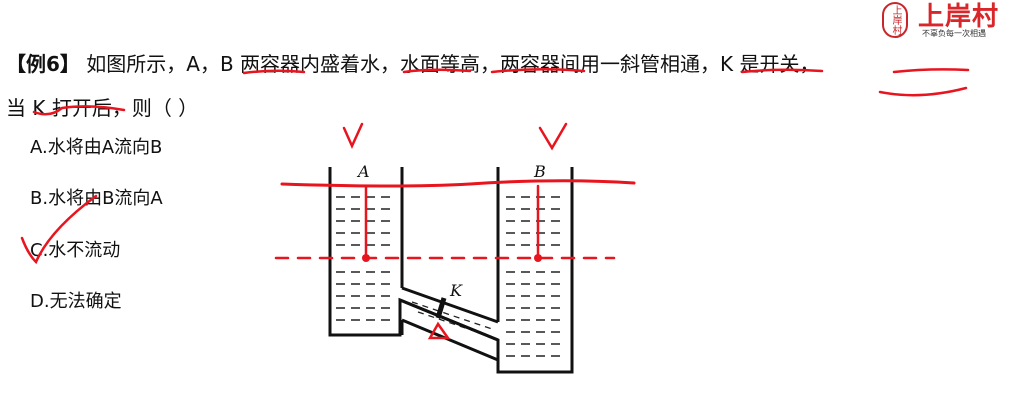 This screenshot has height=408, width=1016. What do you see at coordinates (43, 64) in the screenshot?
I see `question-tag: 【例6】` at bounding box center [43, 64].